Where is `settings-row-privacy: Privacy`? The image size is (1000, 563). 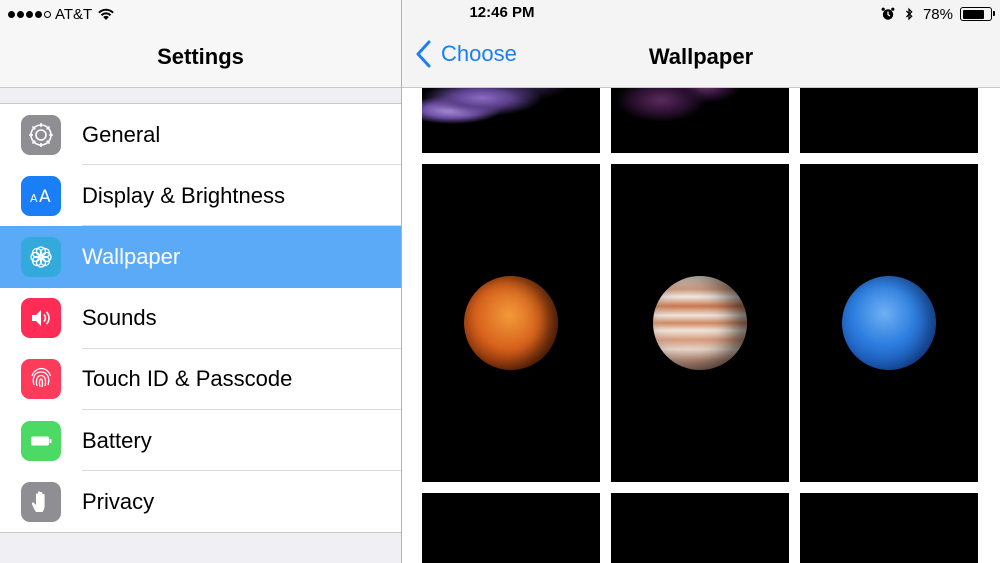
settings-row-privacy: Privacy is located at coordinates (200, 501).